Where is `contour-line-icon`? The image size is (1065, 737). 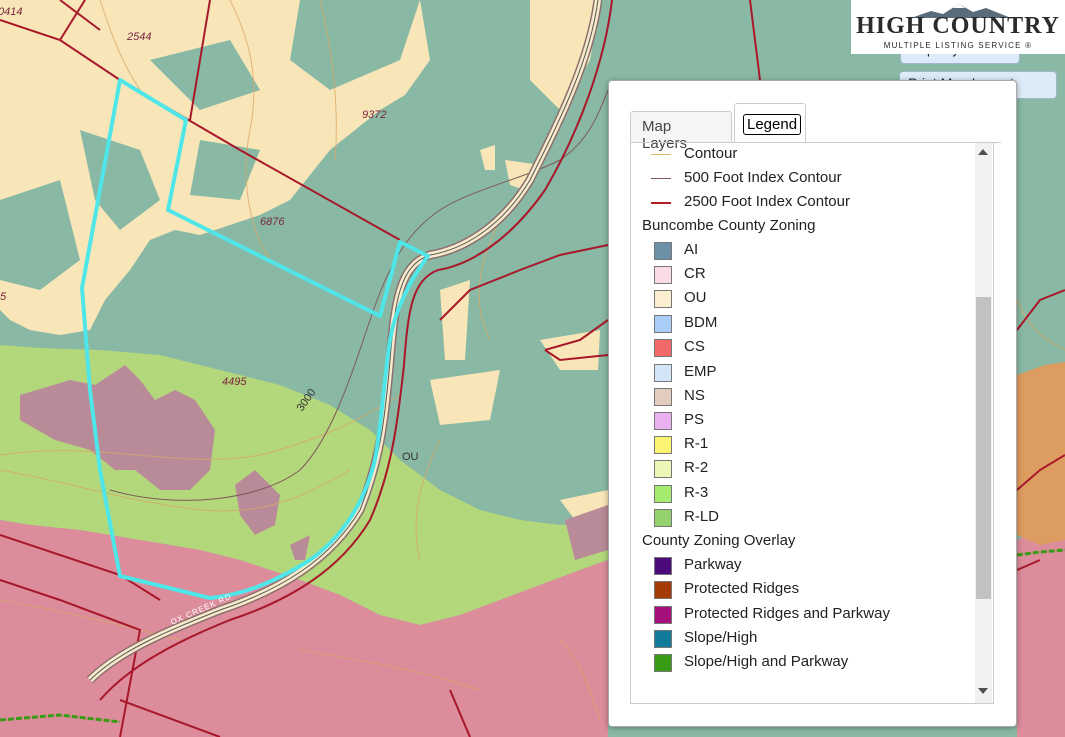 contour-line-icon is located at coordinates (661, 154).